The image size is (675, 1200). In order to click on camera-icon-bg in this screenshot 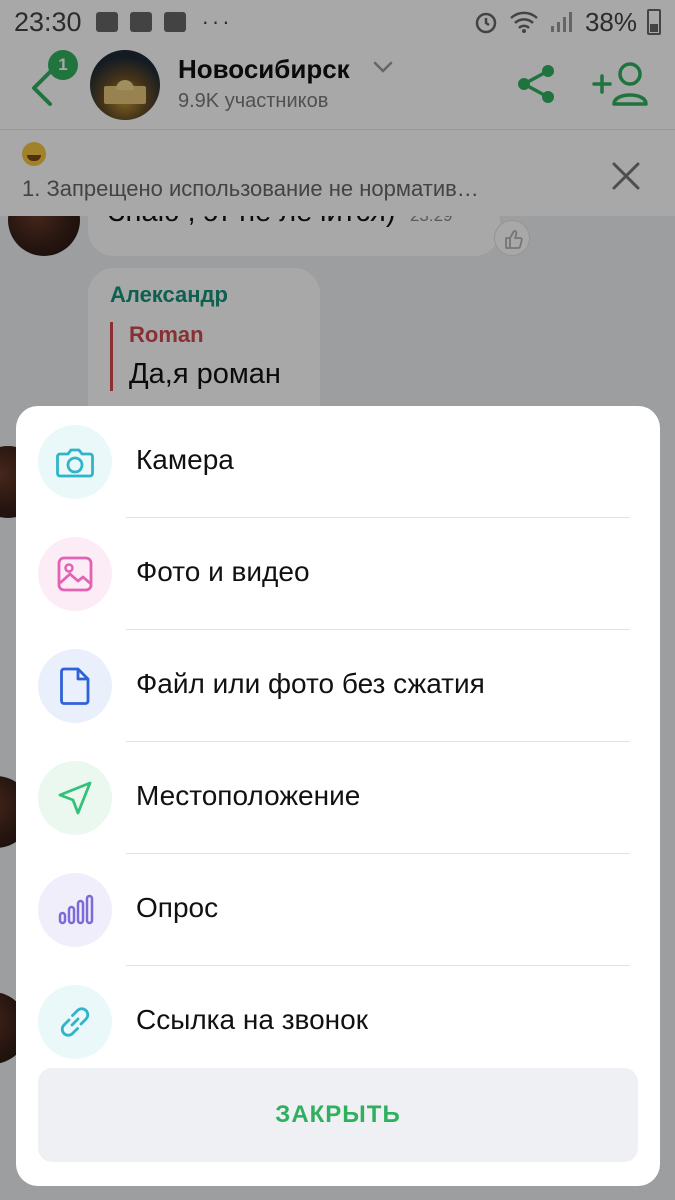, I will do `click(75, 462)`.